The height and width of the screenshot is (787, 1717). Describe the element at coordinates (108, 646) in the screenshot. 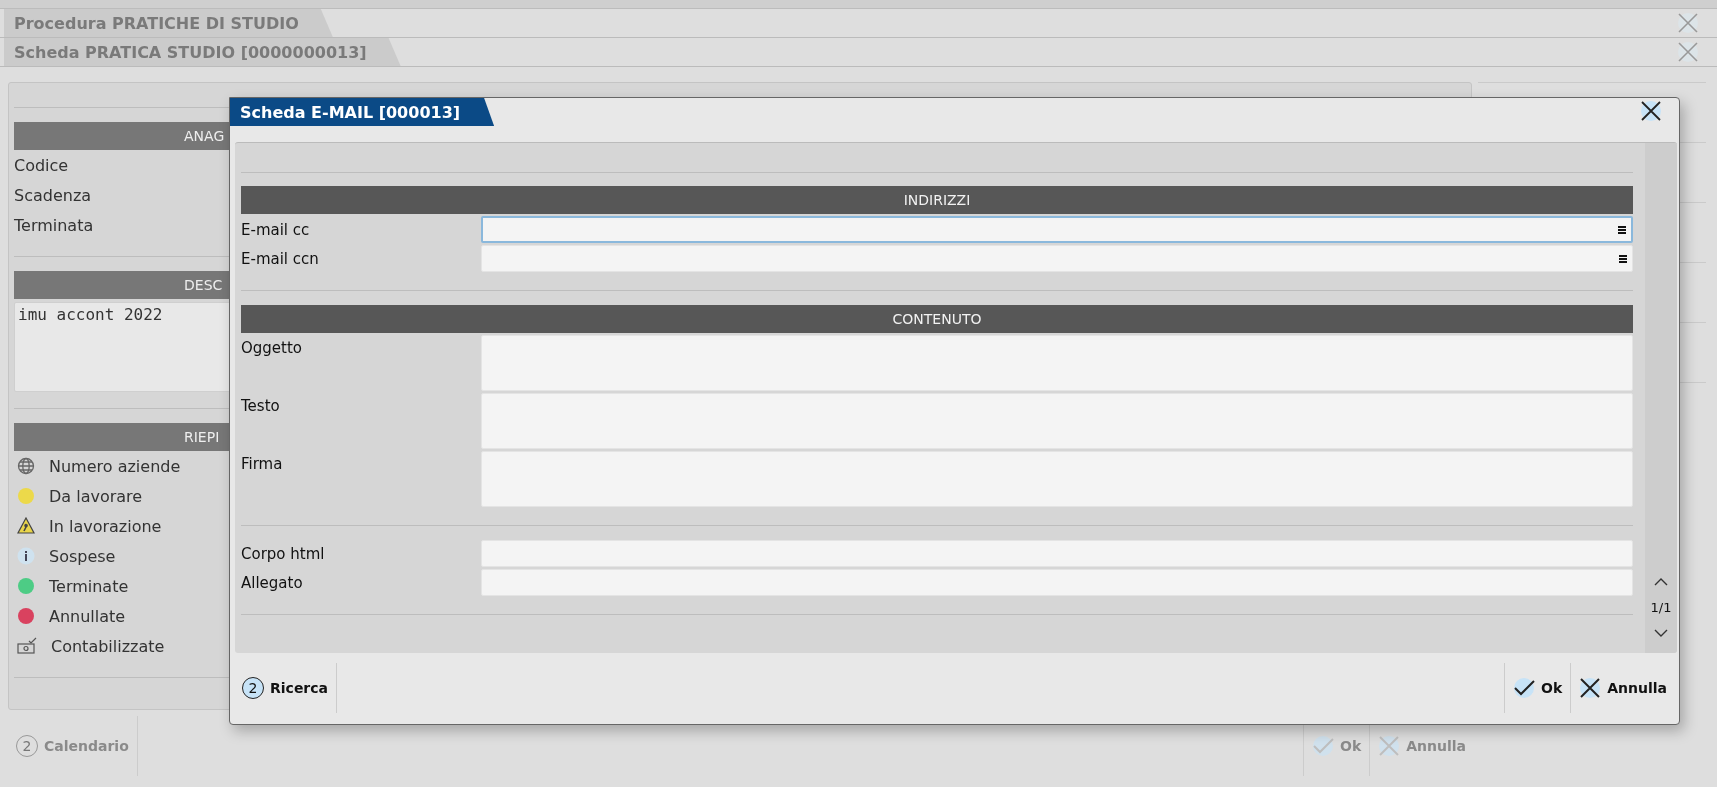

I see `legend-label: Contabilizzate` at that location.